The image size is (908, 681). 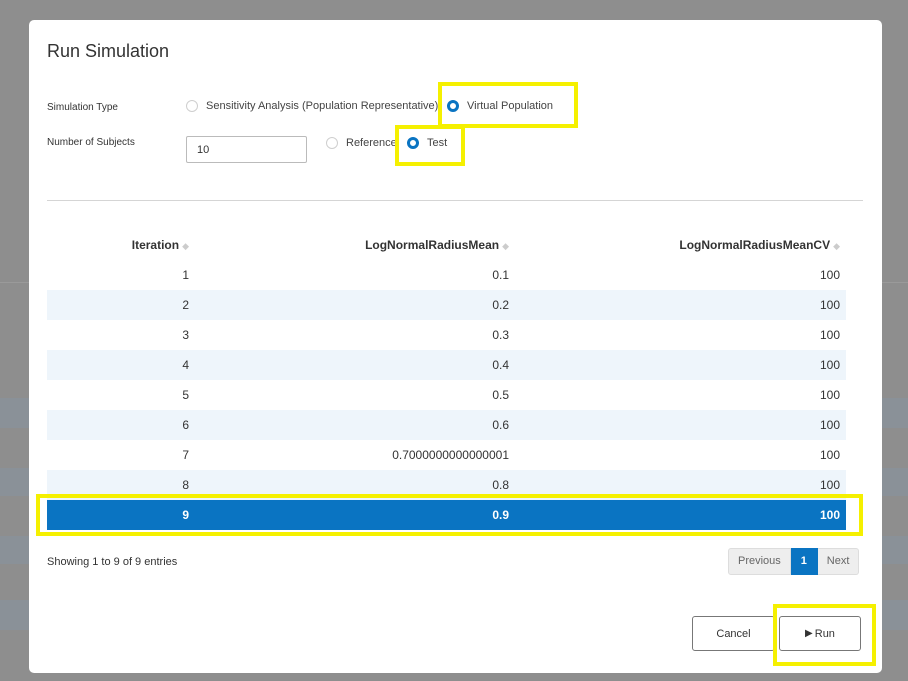 I want to click on table-row: 3 0.3 100, so click(x=446, y=335).